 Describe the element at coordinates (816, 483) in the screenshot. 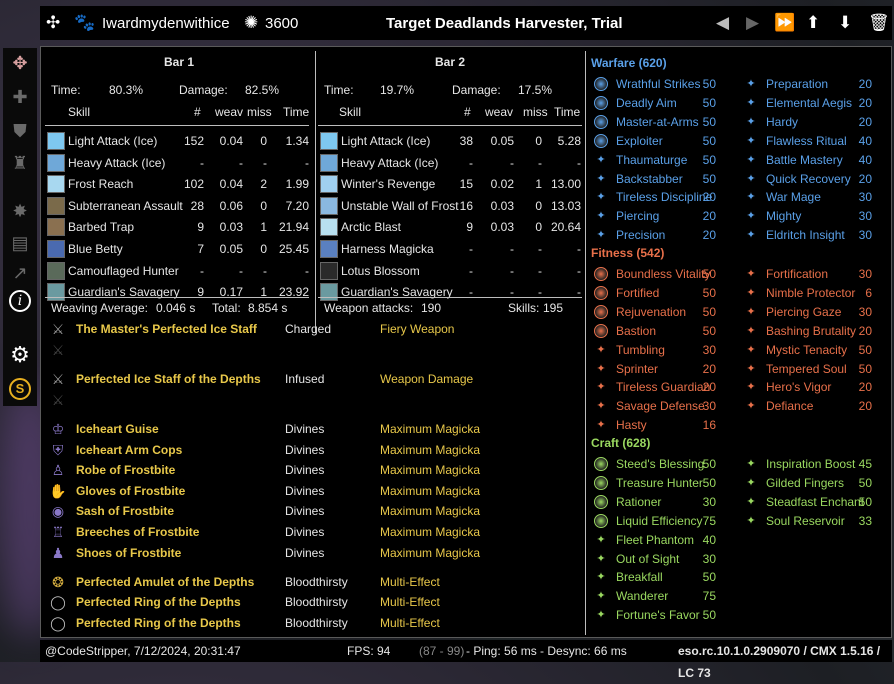

I see `champion-star: ✦ Gilded Fingers 50` at that location.